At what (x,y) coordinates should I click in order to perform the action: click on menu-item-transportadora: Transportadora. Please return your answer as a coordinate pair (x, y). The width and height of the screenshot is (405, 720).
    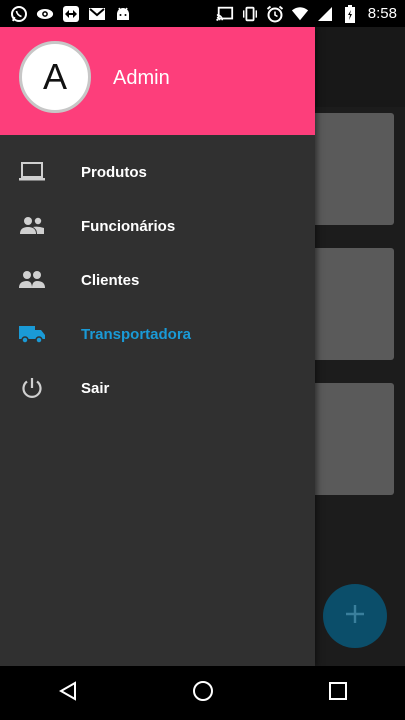
    Looking at the image, I should click on (157, 334).